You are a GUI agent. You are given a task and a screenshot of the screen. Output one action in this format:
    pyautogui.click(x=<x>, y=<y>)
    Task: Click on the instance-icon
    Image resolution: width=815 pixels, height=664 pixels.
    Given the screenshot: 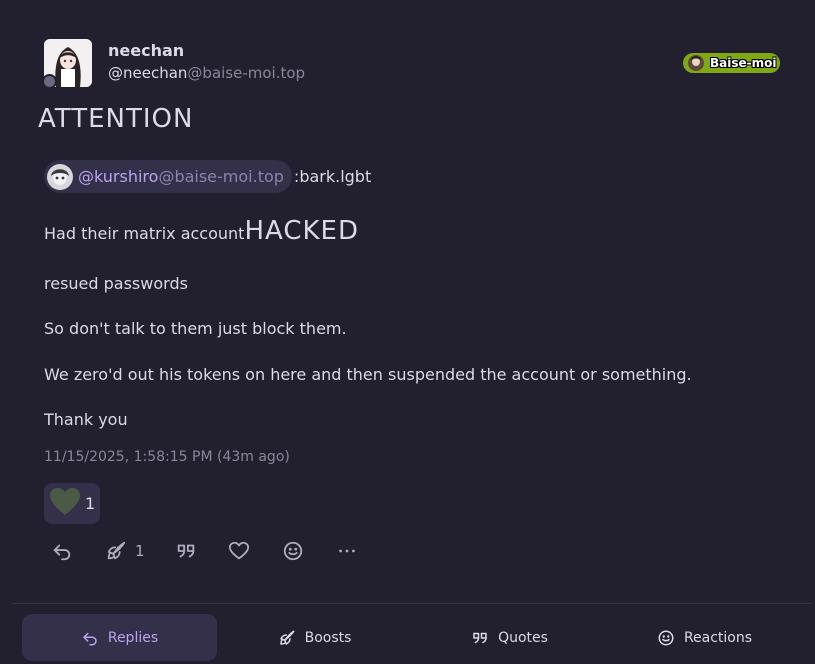 What is the action you would take?
    pyautogui.click(x=696, y=63)
    